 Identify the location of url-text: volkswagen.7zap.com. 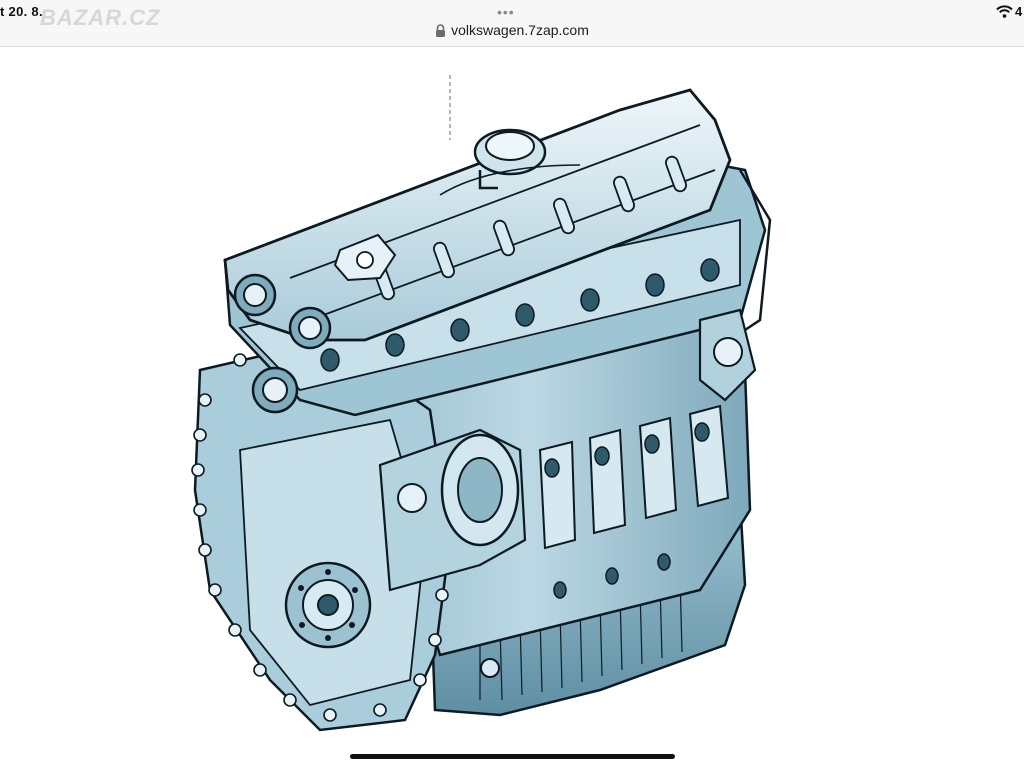
(520, 30).